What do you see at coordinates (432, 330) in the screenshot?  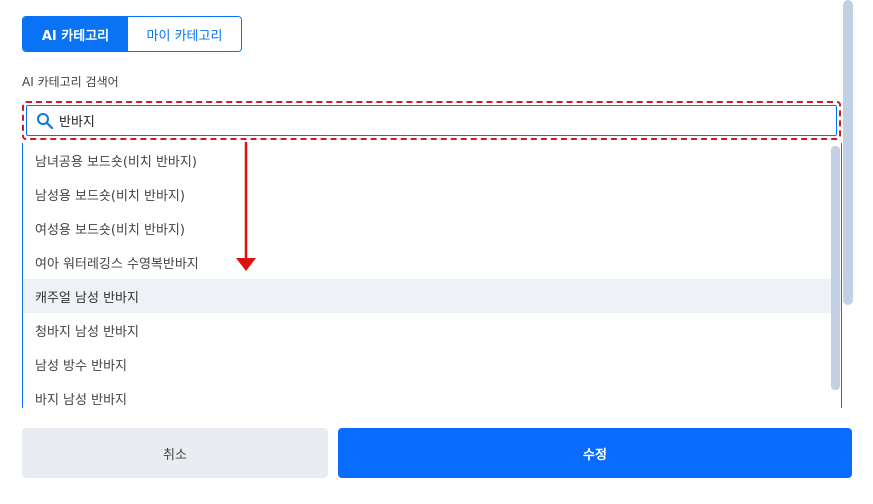 I see `list-item: 청바지 남성 반바지` at bounding box center [432, 330].